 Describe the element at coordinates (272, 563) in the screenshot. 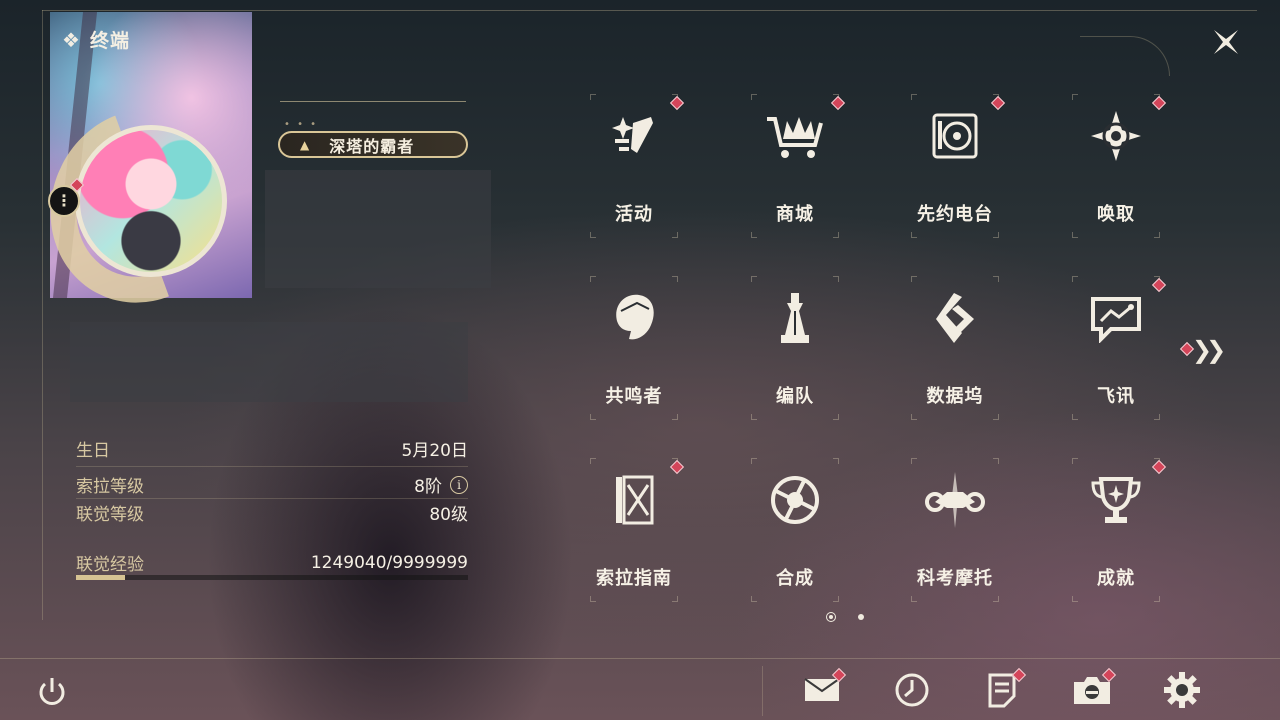

I see `stat-union-exp: 联觉经验 1249040/9999999` at that location.